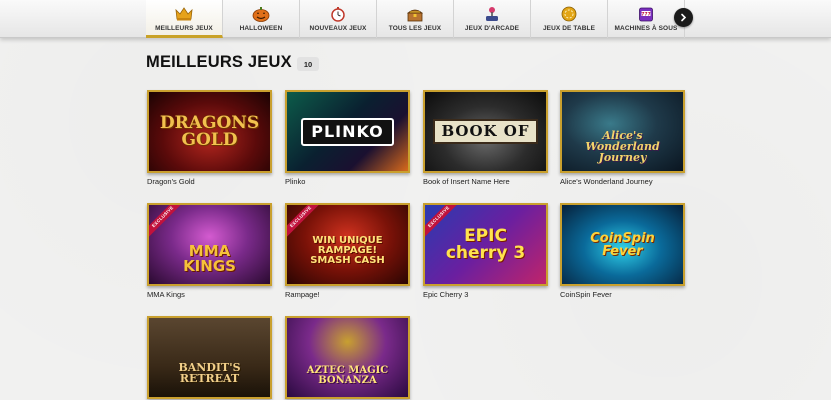  I want to click on game-thumbnail: Alice's Wonderland Journey, so click(622, 131).